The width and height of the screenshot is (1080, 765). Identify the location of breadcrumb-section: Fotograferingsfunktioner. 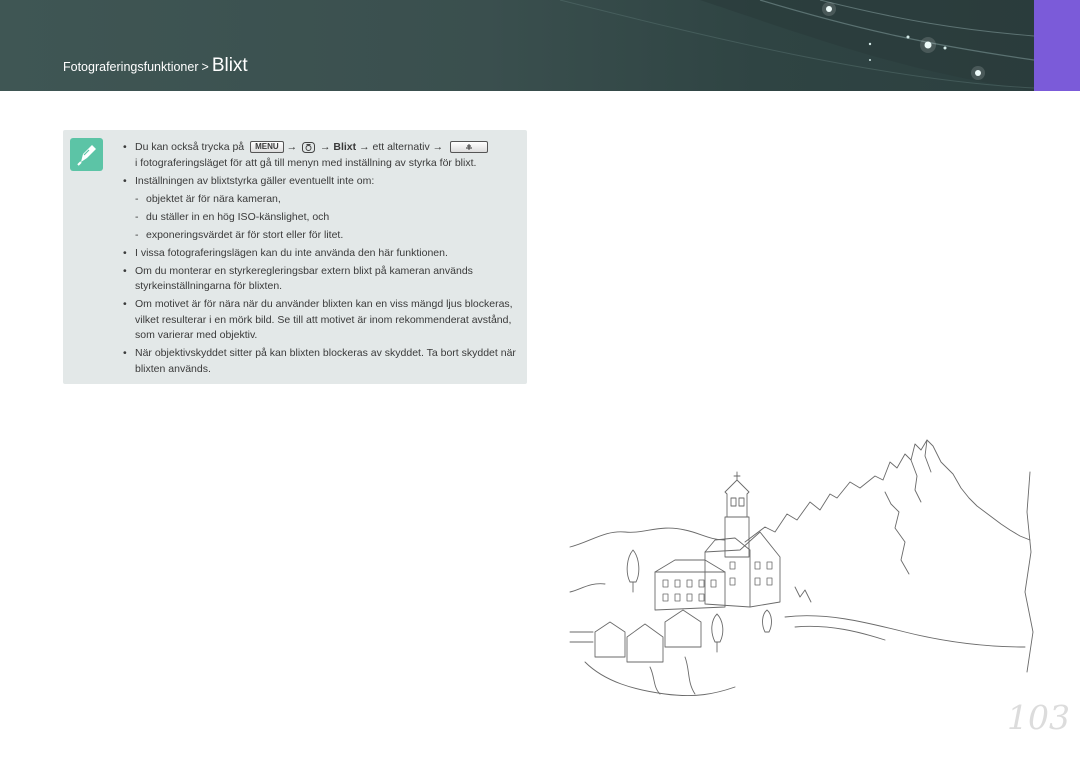
(131, 67).